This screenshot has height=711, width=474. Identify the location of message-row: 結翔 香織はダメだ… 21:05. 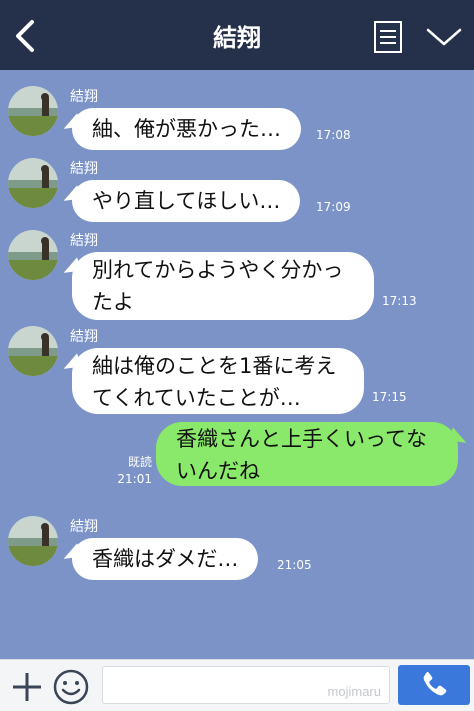
(237, 547).